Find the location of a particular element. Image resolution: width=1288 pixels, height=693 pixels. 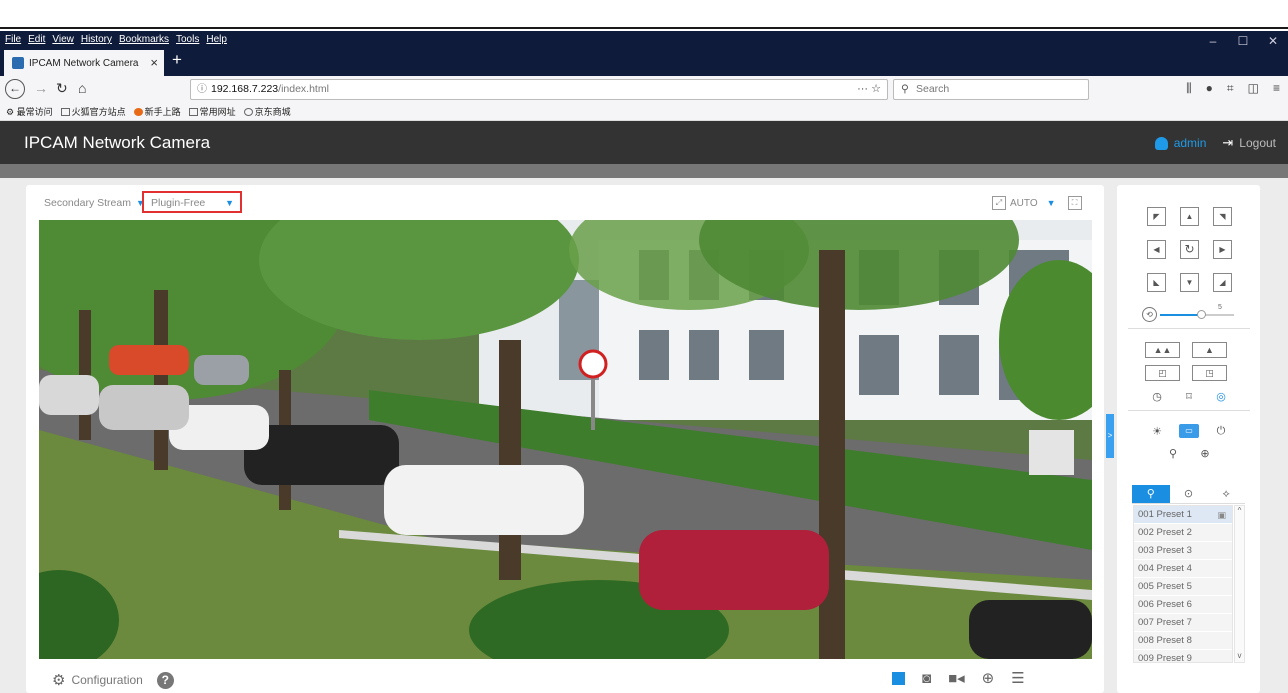

panel-collapse-tab: > is located at coordinates (1110, 436).